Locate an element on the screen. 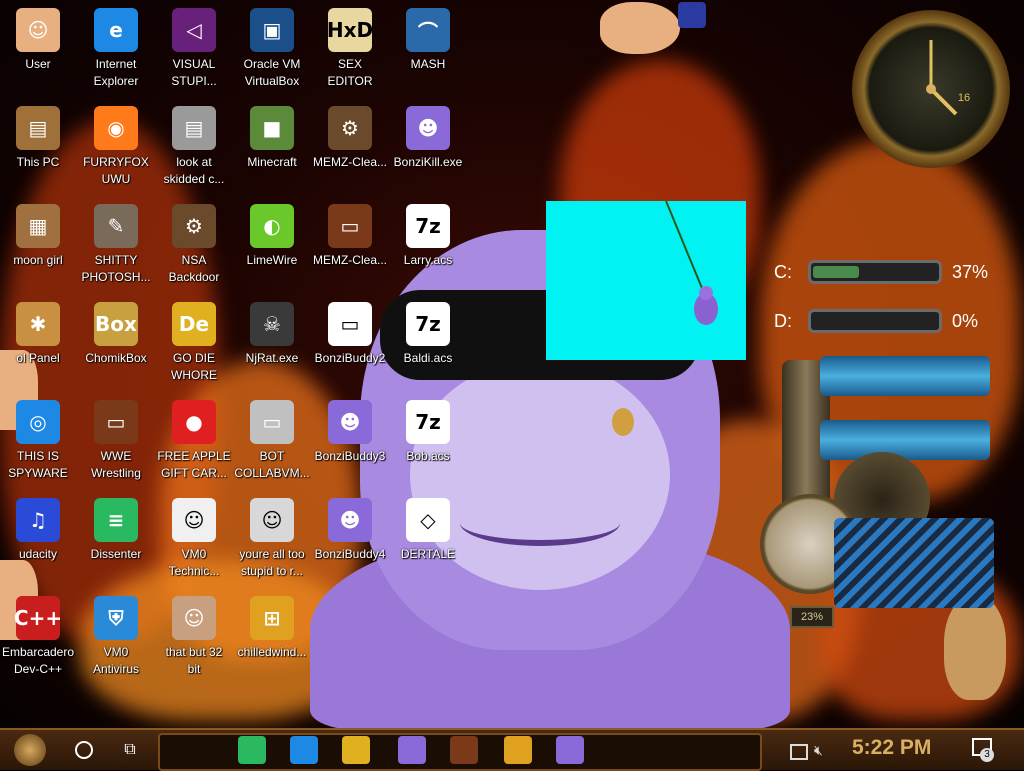 The image size is (1024, 771). desktop-icon: ■ Minecraft is located at coordinates (272, 146).